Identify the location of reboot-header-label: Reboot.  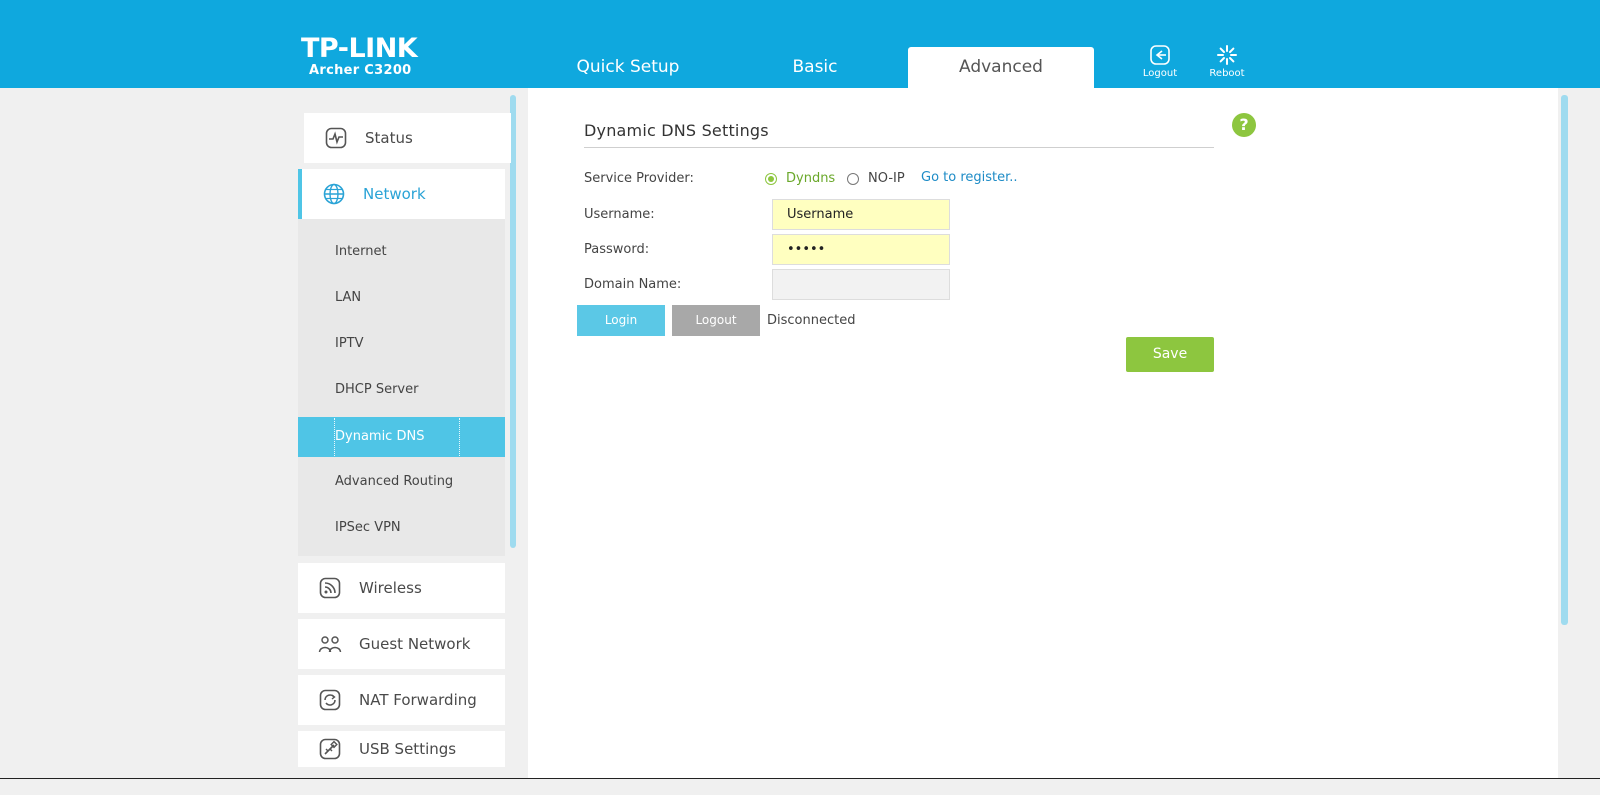
(1227, 73).